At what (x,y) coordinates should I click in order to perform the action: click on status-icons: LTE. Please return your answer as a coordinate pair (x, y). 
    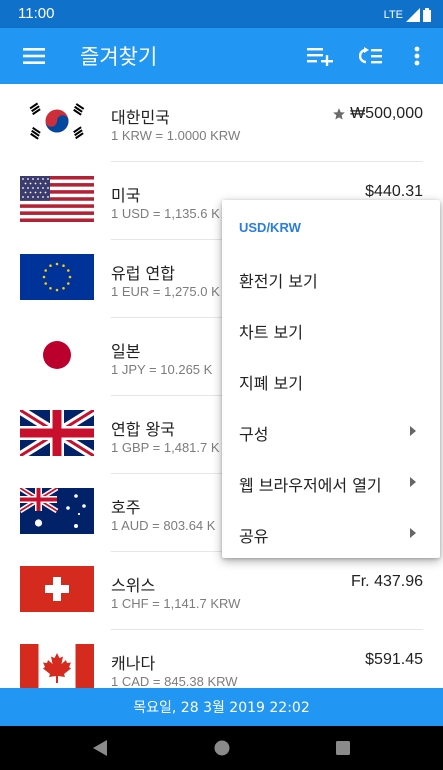
    Looking at the image, I should click on (407, 15).